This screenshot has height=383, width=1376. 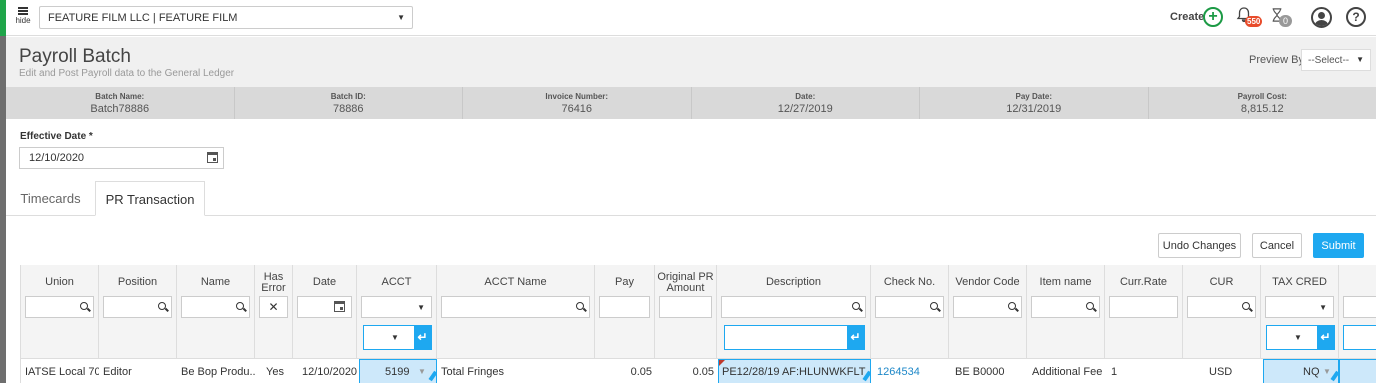 I want to click on stat-label: Batch Name:, so click(x=120, y=96).